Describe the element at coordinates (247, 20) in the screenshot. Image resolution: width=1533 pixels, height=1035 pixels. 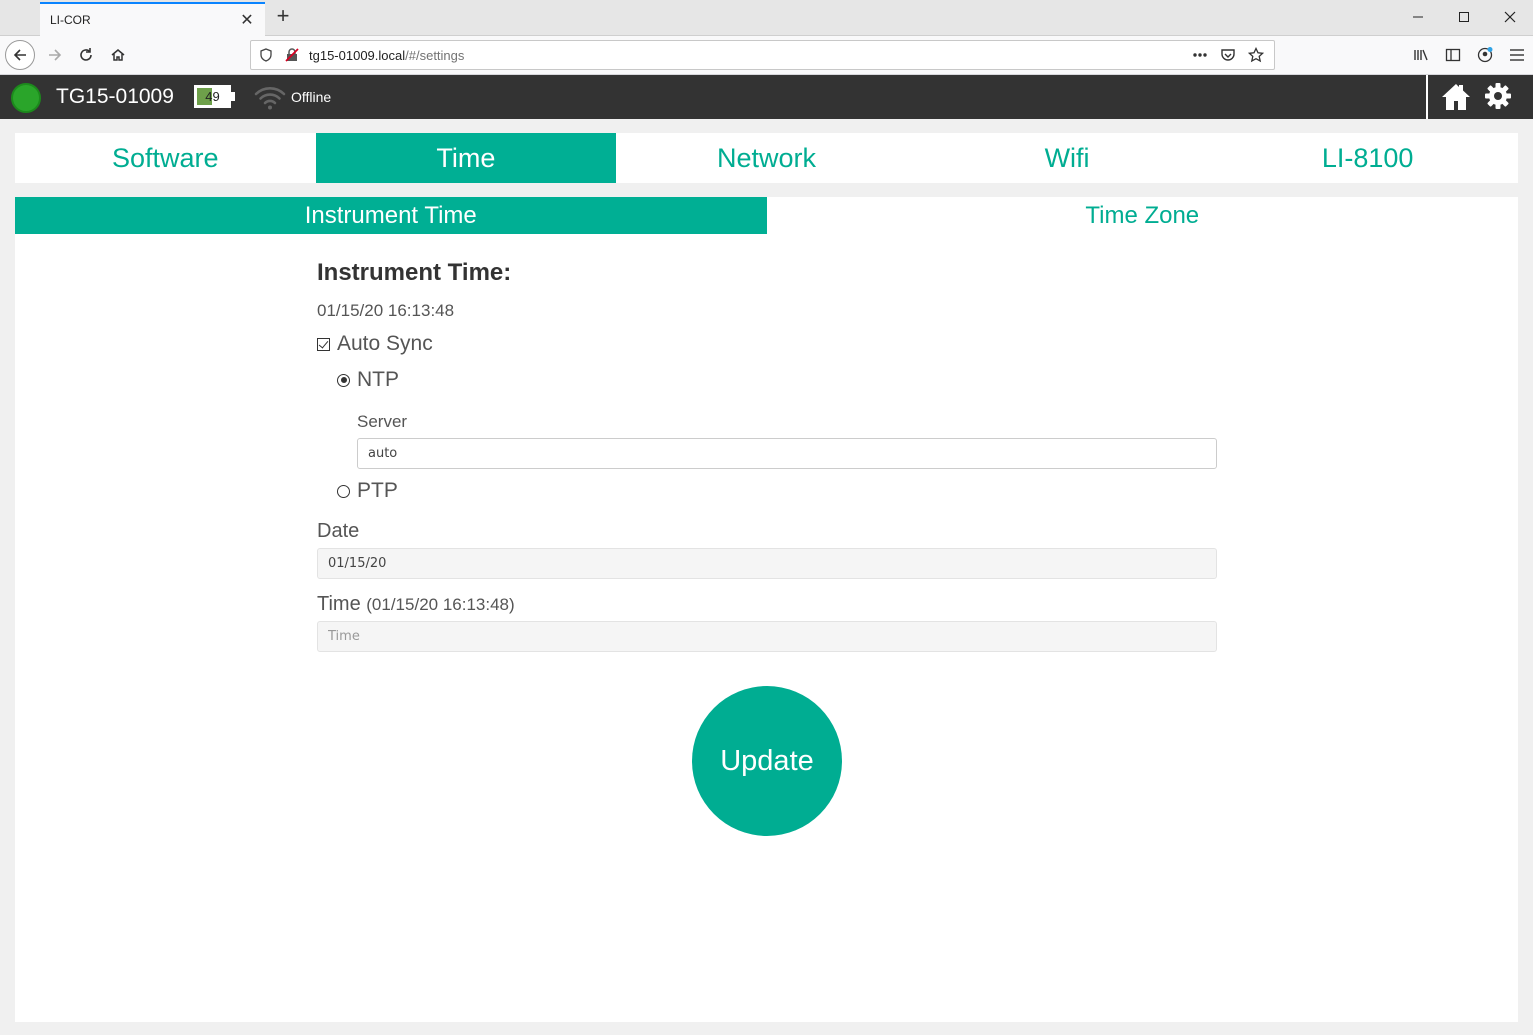
I see `close-icon: ✕` at that location.